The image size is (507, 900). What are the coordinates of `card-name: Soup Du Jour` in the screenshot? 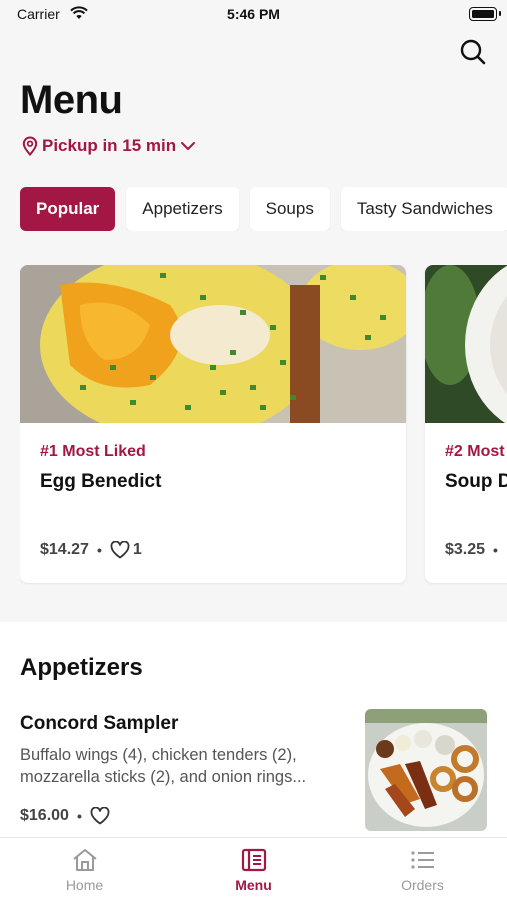 It's located at (476, 481).